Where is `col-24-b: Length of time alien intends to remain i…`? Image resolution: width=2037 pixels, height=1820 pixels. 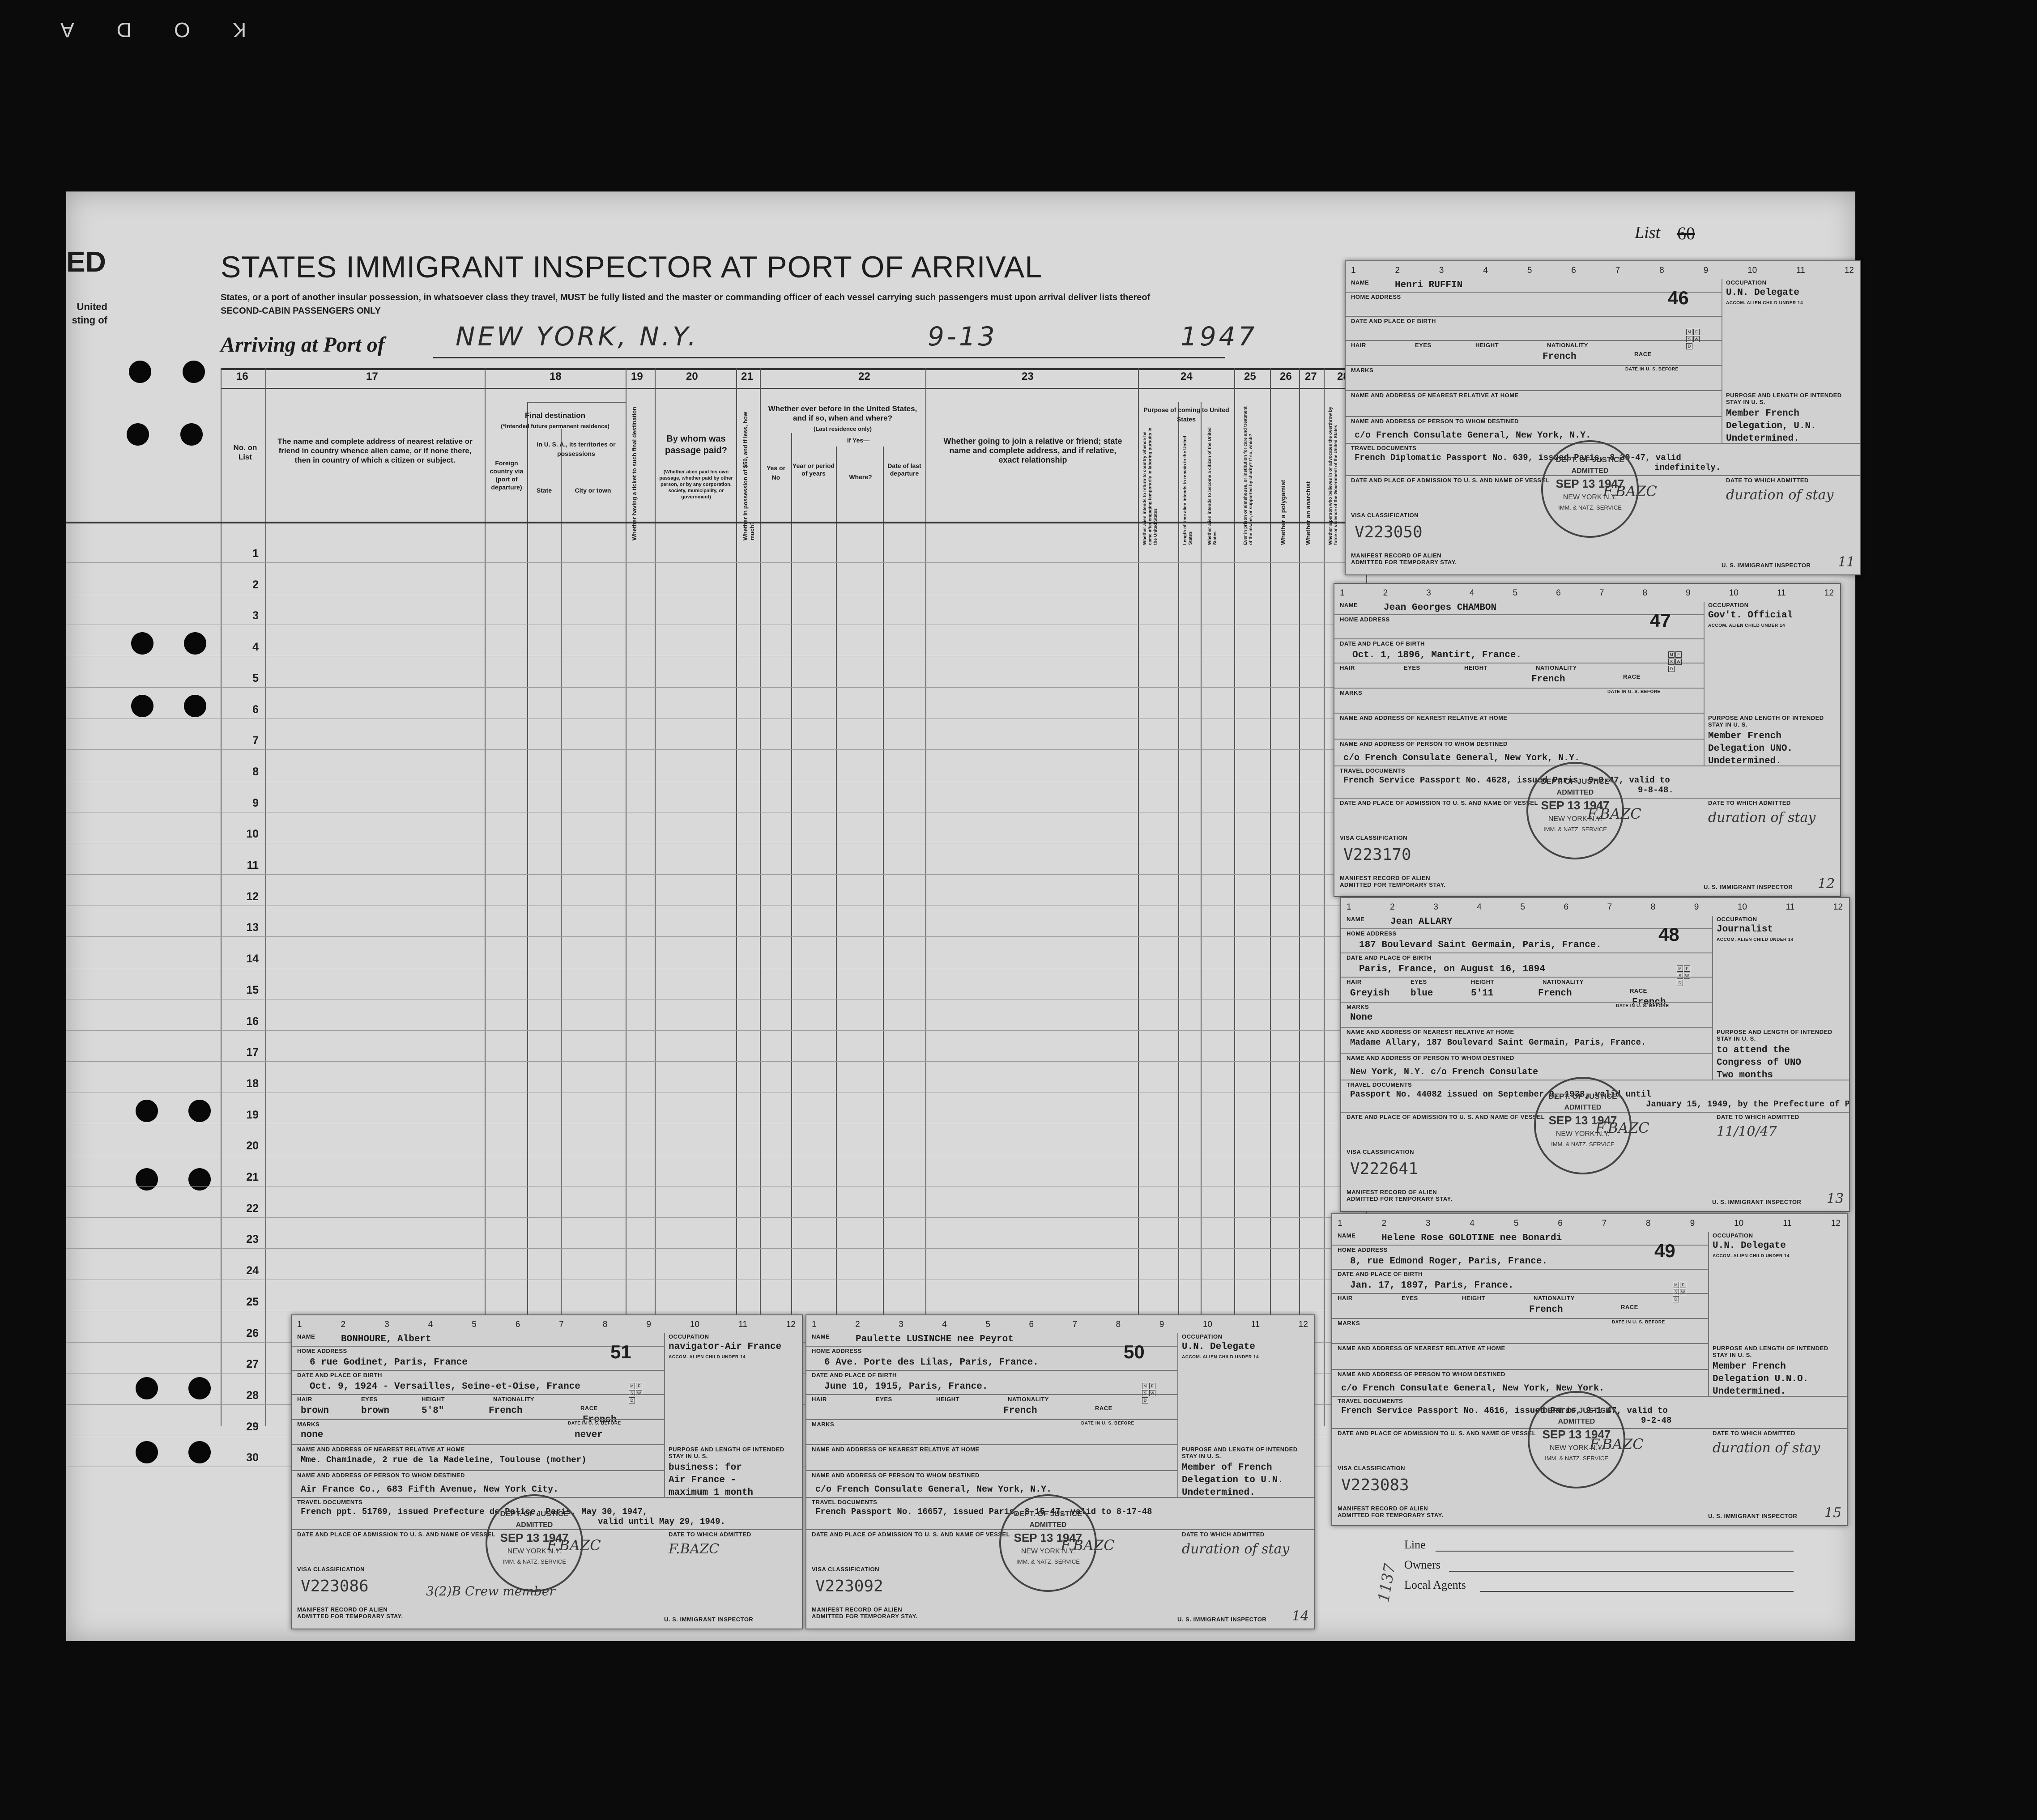
col-24-b: Length of time alien intends to remain i… is located at coordinates (1188, 490).